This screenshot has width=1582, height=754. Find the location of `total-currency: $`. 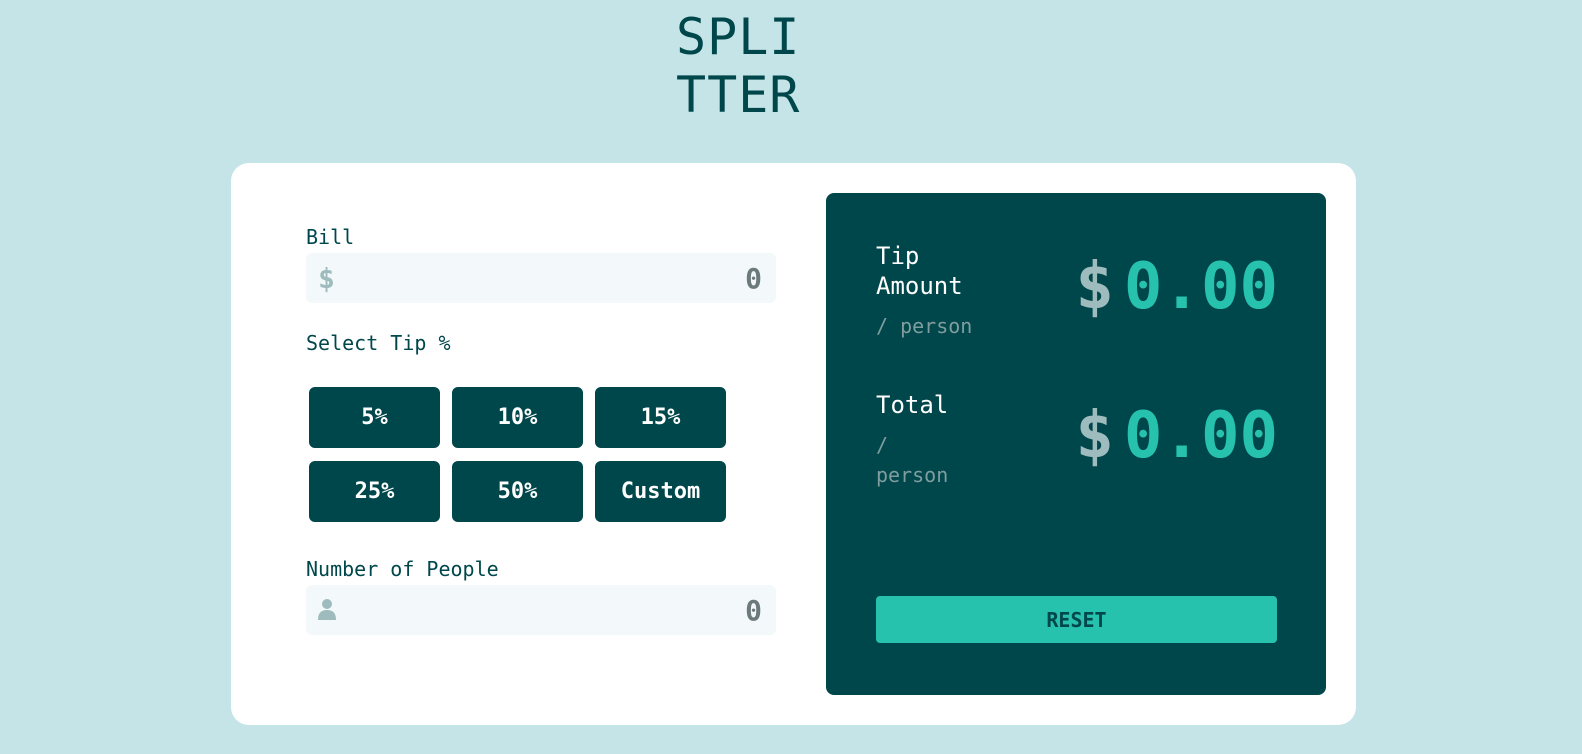

total-currency: $ is located at coordinates (1094, 436).